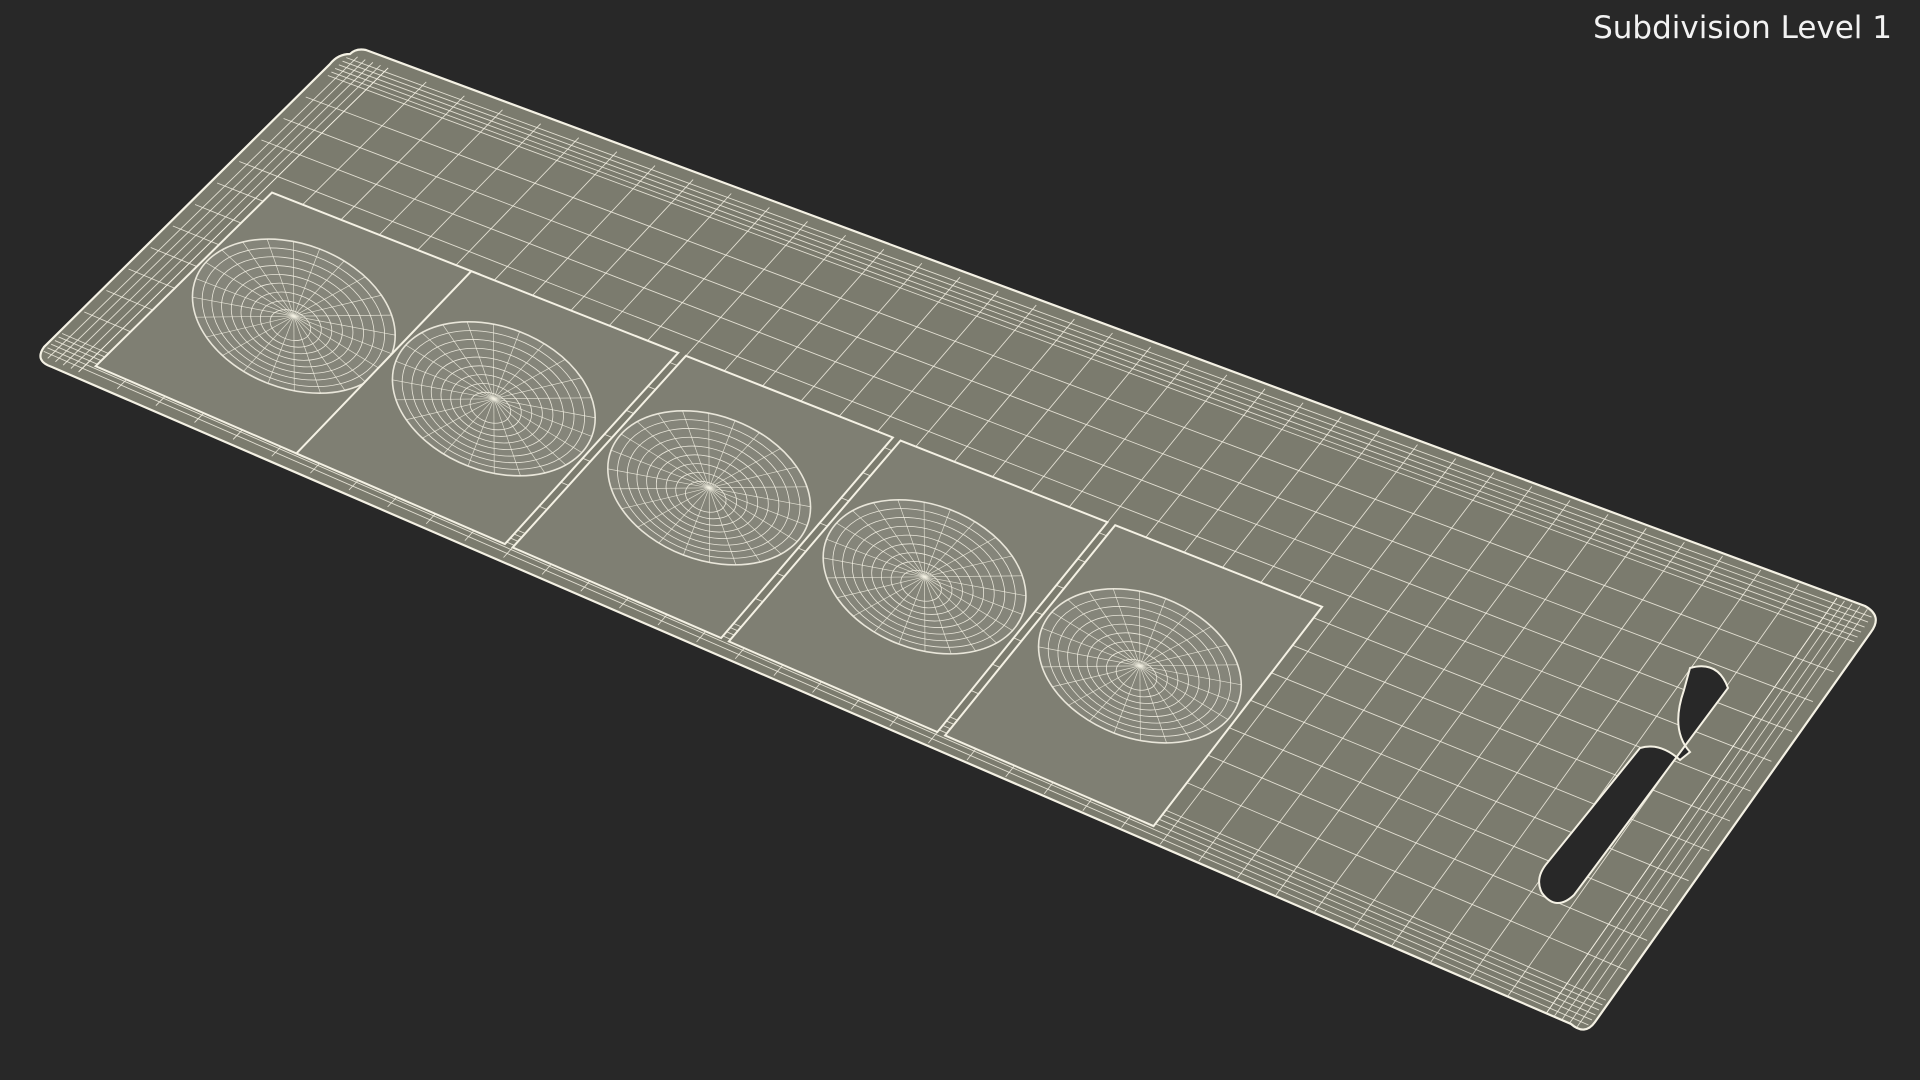 The width and height of the screenshot is (1920, 1080). What do you see at coordinates (1742, 28) in the screenshot?
I see `subdivision-level-label: Subdivision Level 1` at bounding box center [1742, 28].